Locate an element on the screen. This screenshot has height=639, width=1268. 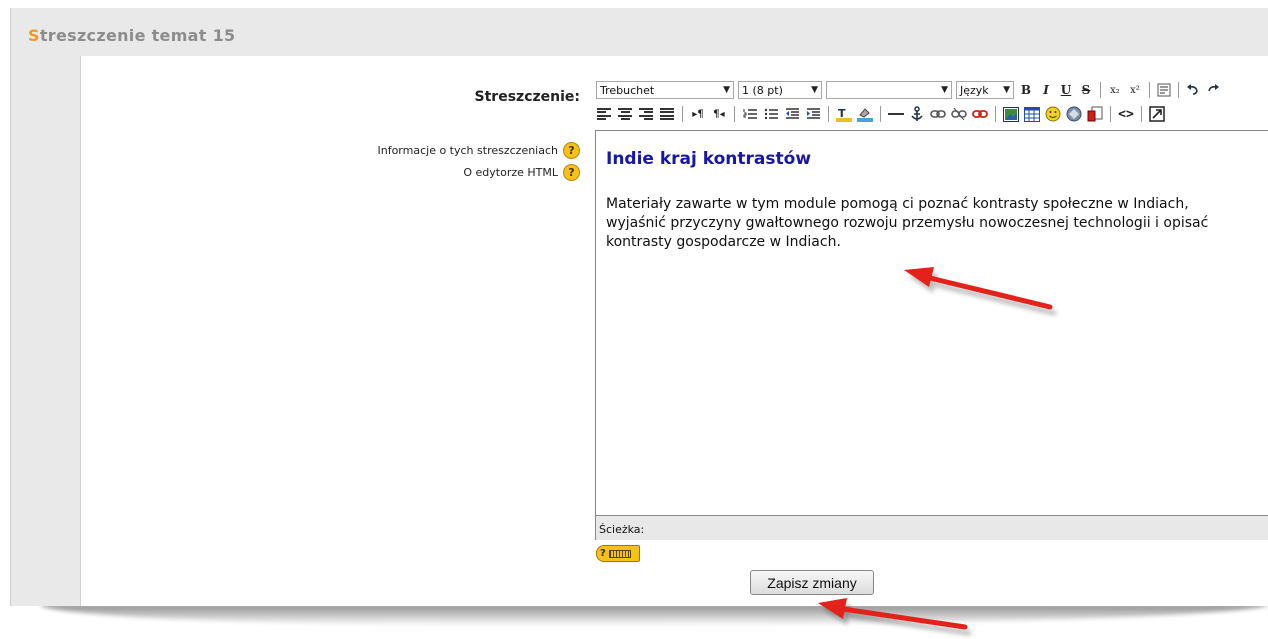
save-changes-button: Zapisz zmiany is located at coordinates (812, 582).